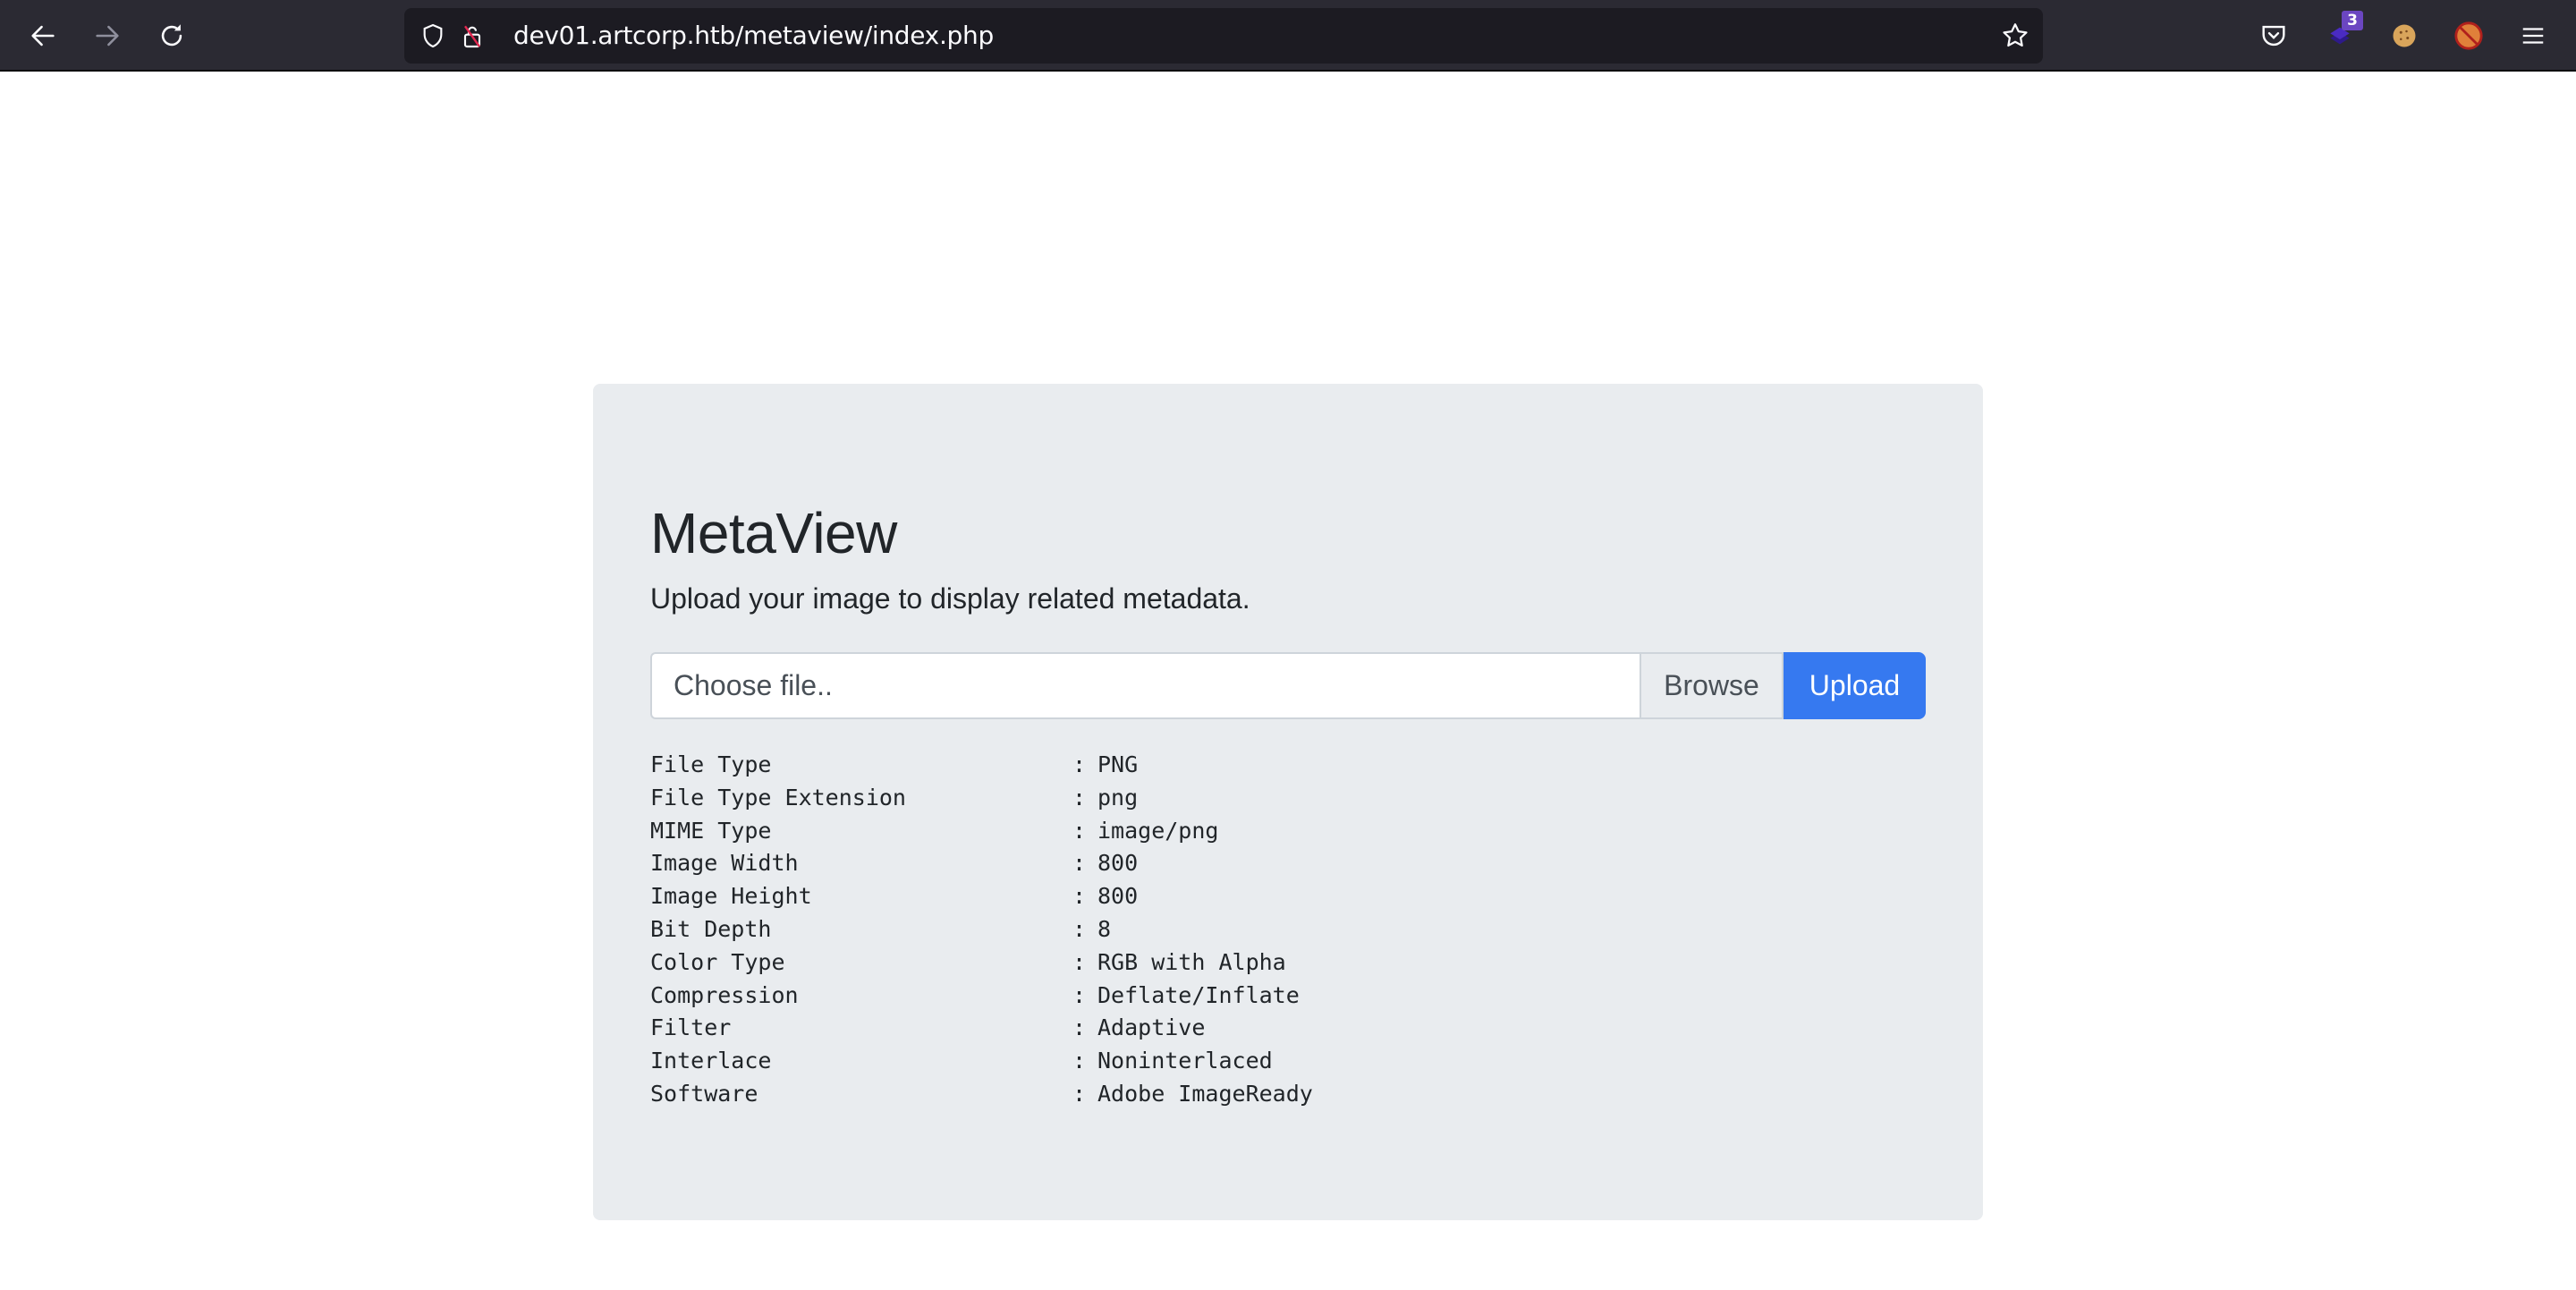 The width and height of the screenshot is (2576, 1290). Describe the element at coordinates (1191, 962) in the screenshot. I see `metadata-value: RGB with Alpha` at that location.